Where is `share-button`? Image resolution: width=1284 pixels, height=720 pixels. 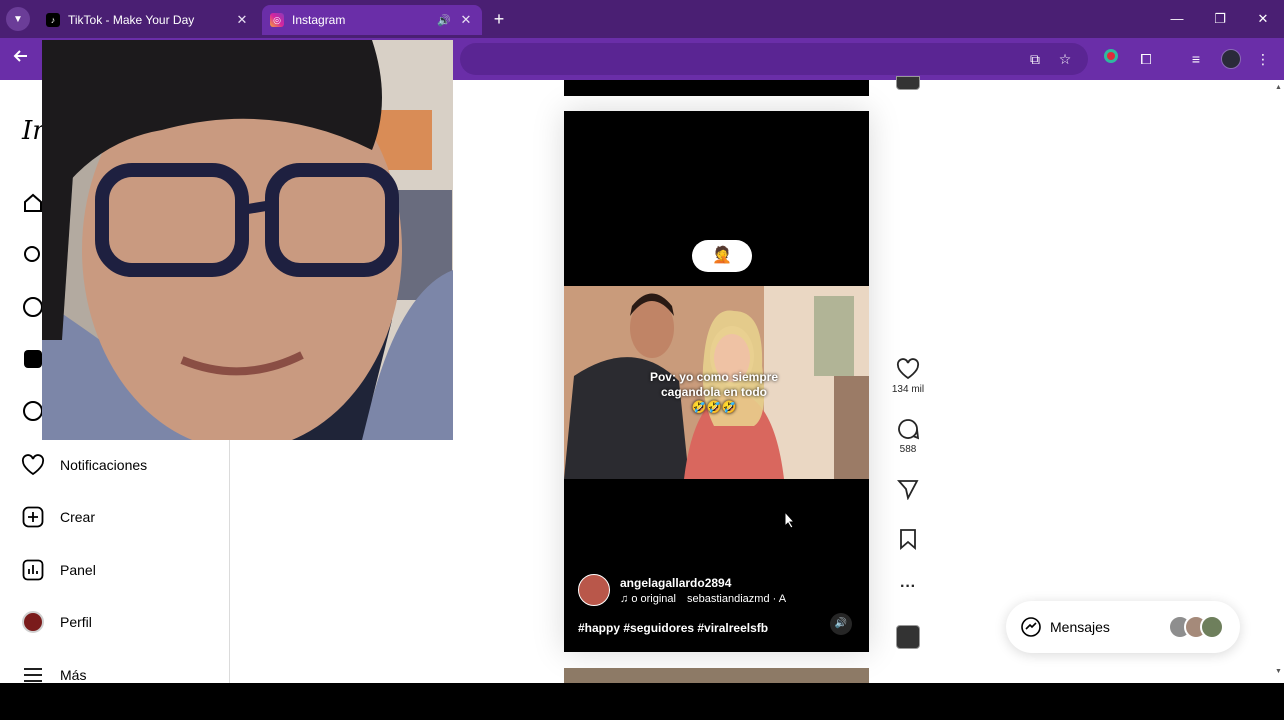
share-button is located at coordinates (908, 489).